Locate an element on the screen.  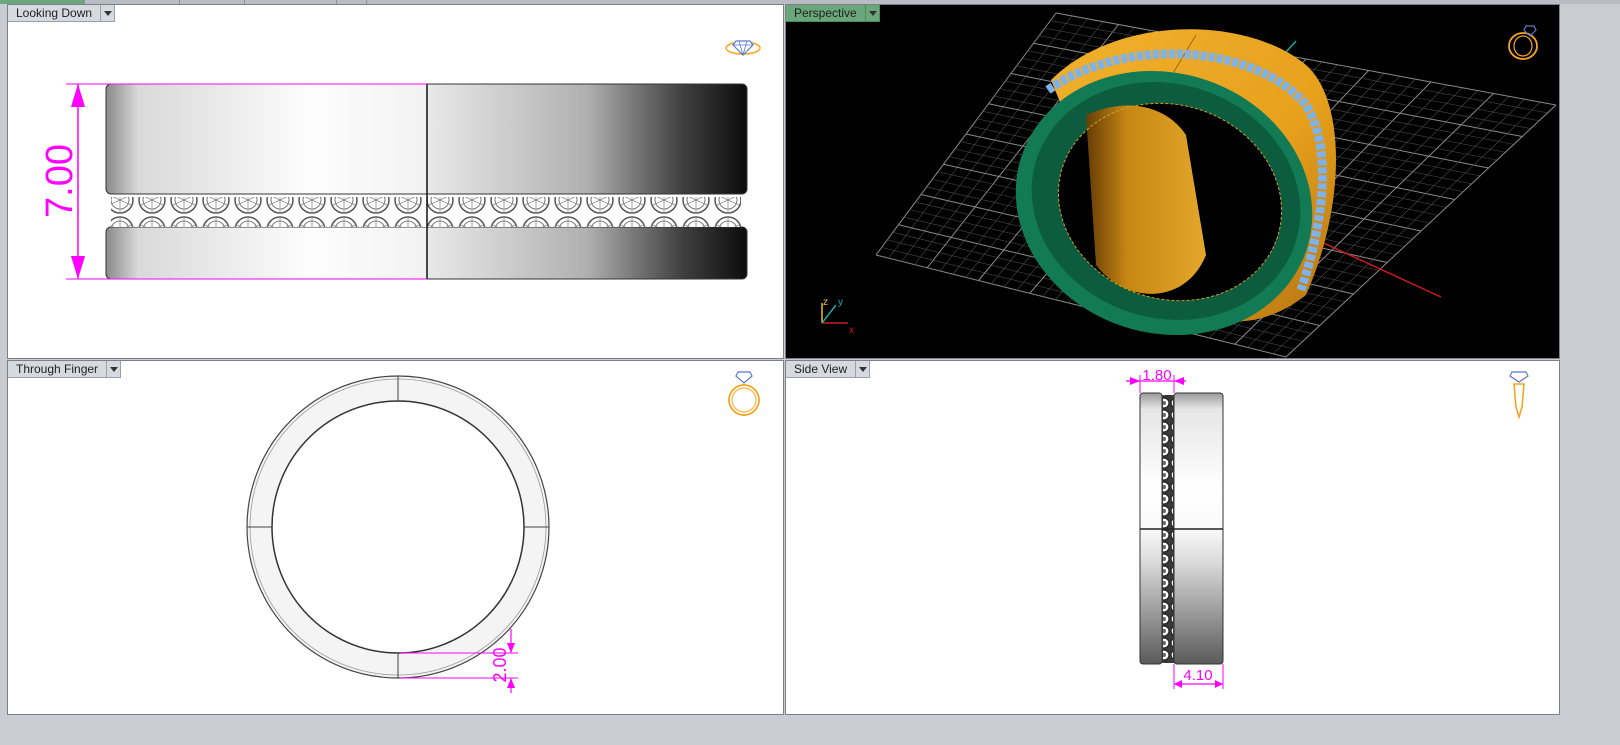
bottom-frame is located at coordinates (810, 730).